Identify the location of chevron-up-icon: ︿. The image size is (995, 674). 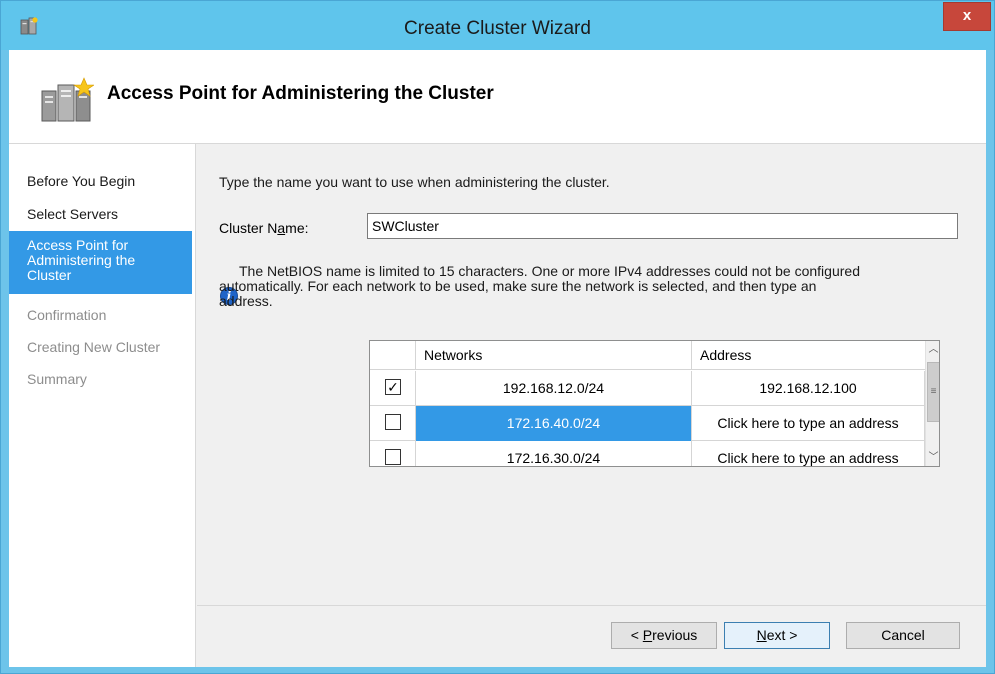
(932, 349).